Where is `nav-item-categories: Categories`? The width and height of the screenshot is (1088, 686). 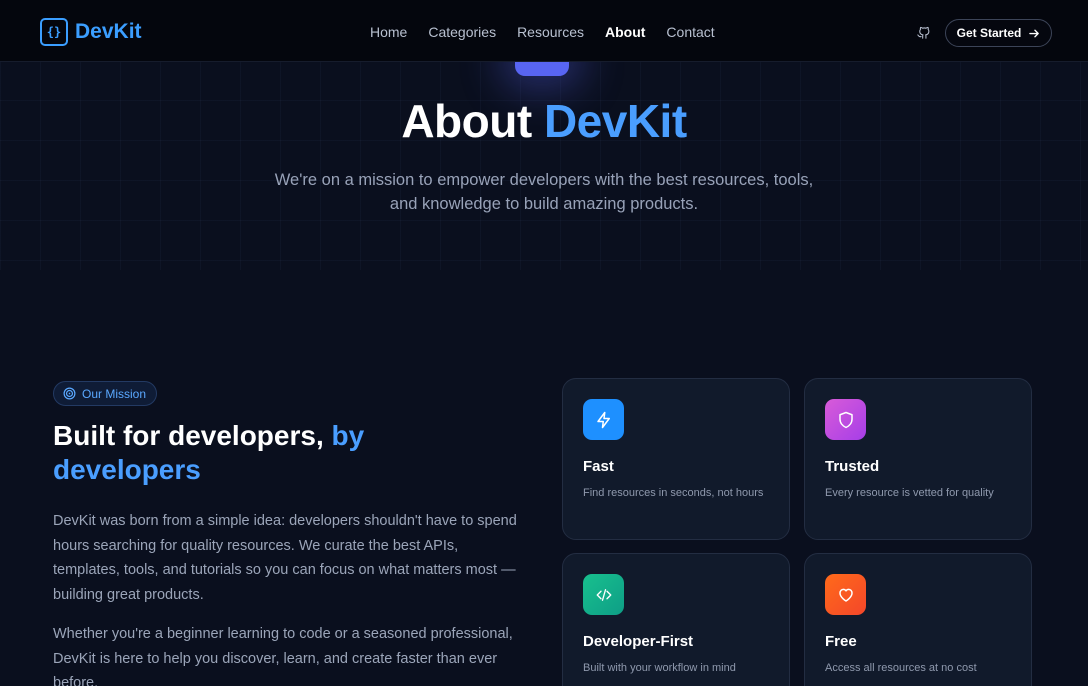
nav-item-categories: Categories is located at coordinates (462, 32).